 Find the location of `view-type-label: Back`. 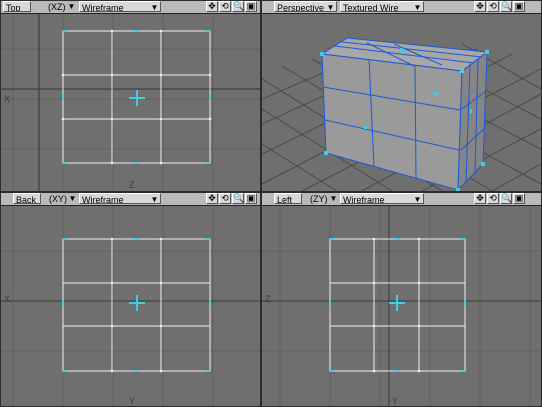

view-type-label: Back is located at coordinates (26, 199).